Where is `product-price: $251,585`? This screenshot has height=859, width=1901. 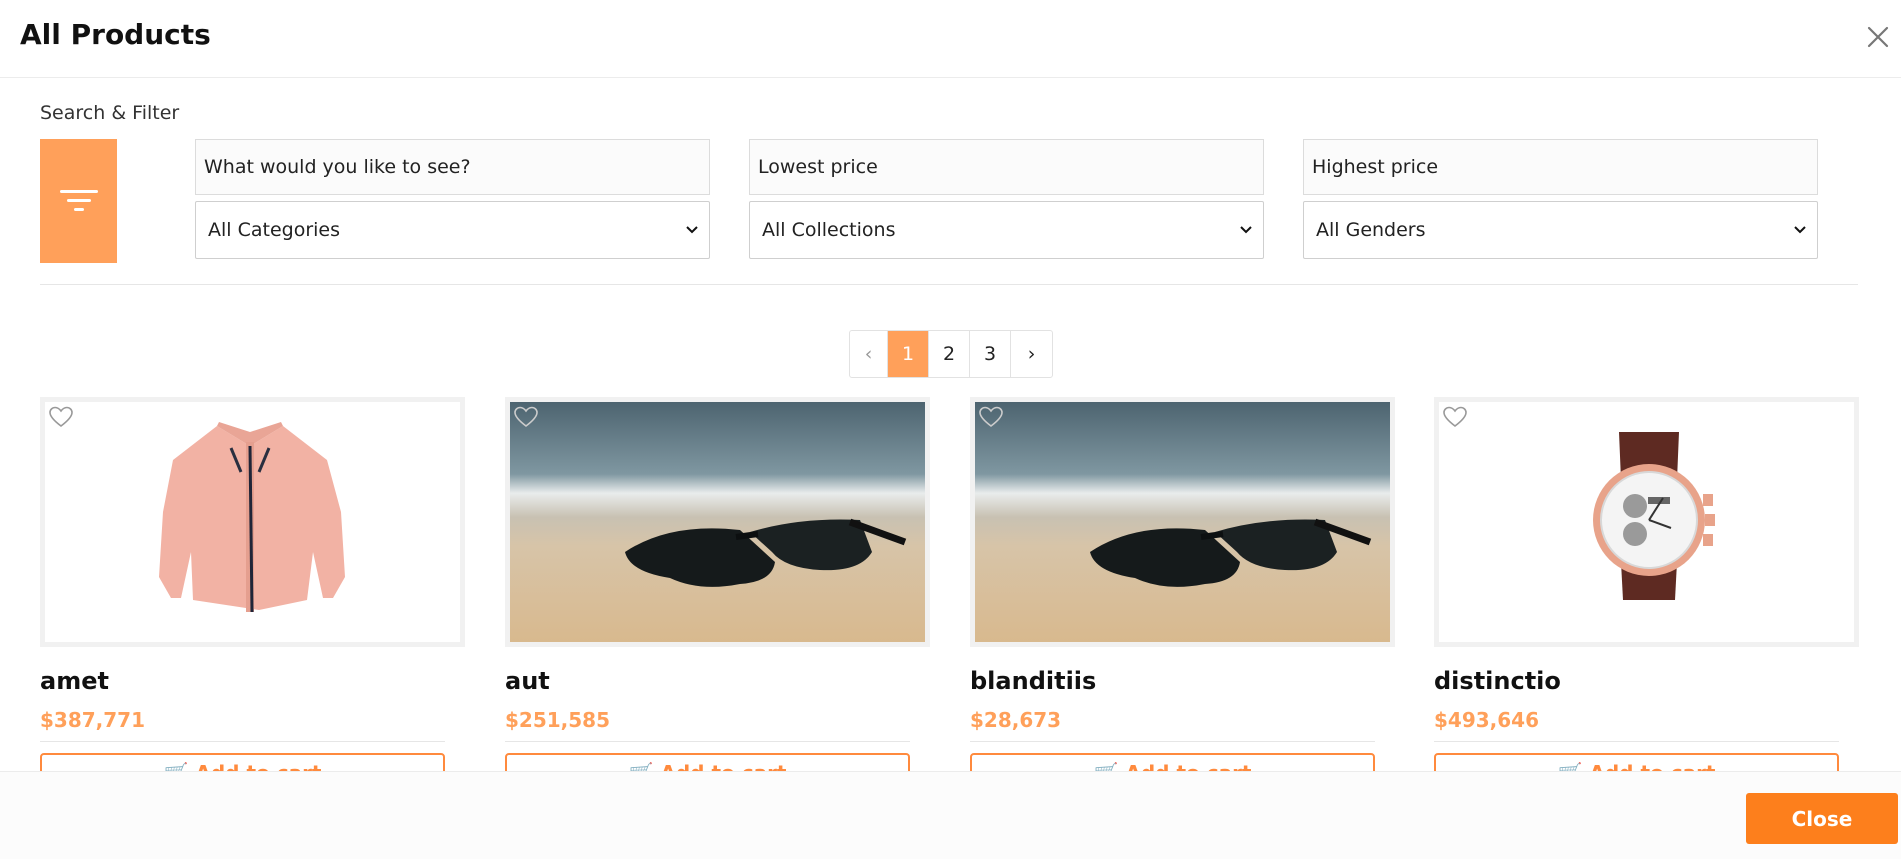 product-price: $251,585 is located at coordinates (558, 720).